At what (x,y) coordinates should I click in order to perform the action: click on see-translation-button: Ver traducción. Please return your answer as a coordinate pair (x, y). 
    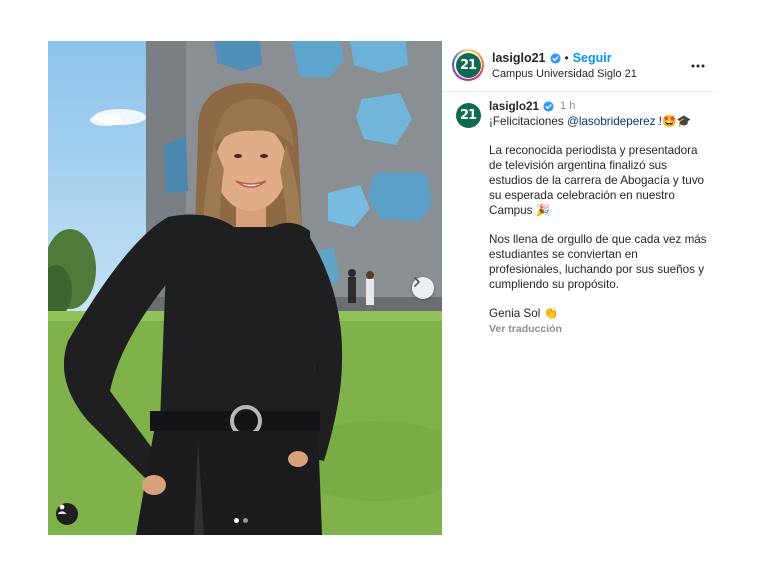
    Looking at the image, I should click on (600, 329).